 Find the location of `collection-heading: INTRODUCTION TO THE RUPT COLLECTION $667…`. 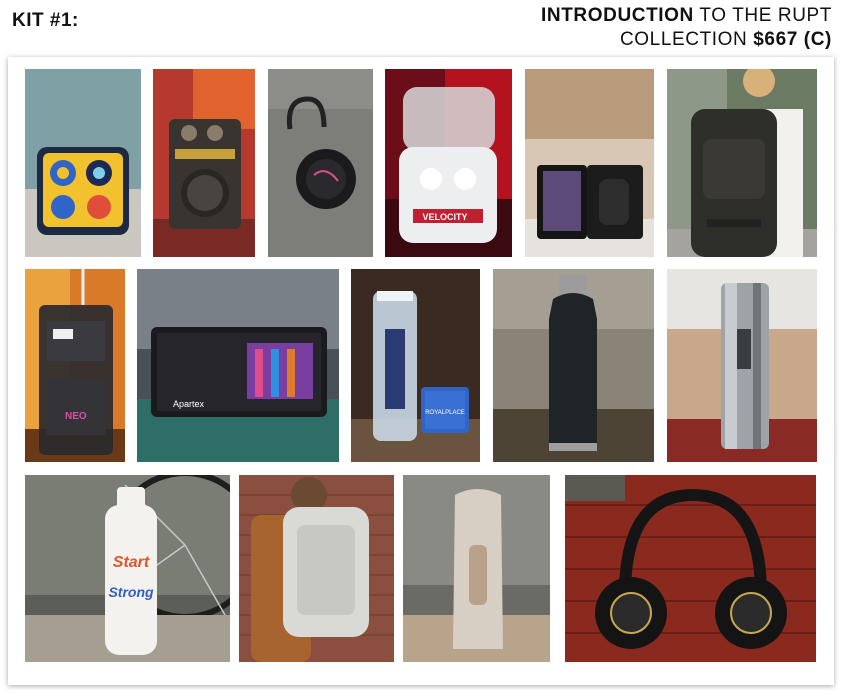

collection-heading: INTRODUCTION TO THE RUPT COLLECTION $667… is located at coordinates (686, 28).